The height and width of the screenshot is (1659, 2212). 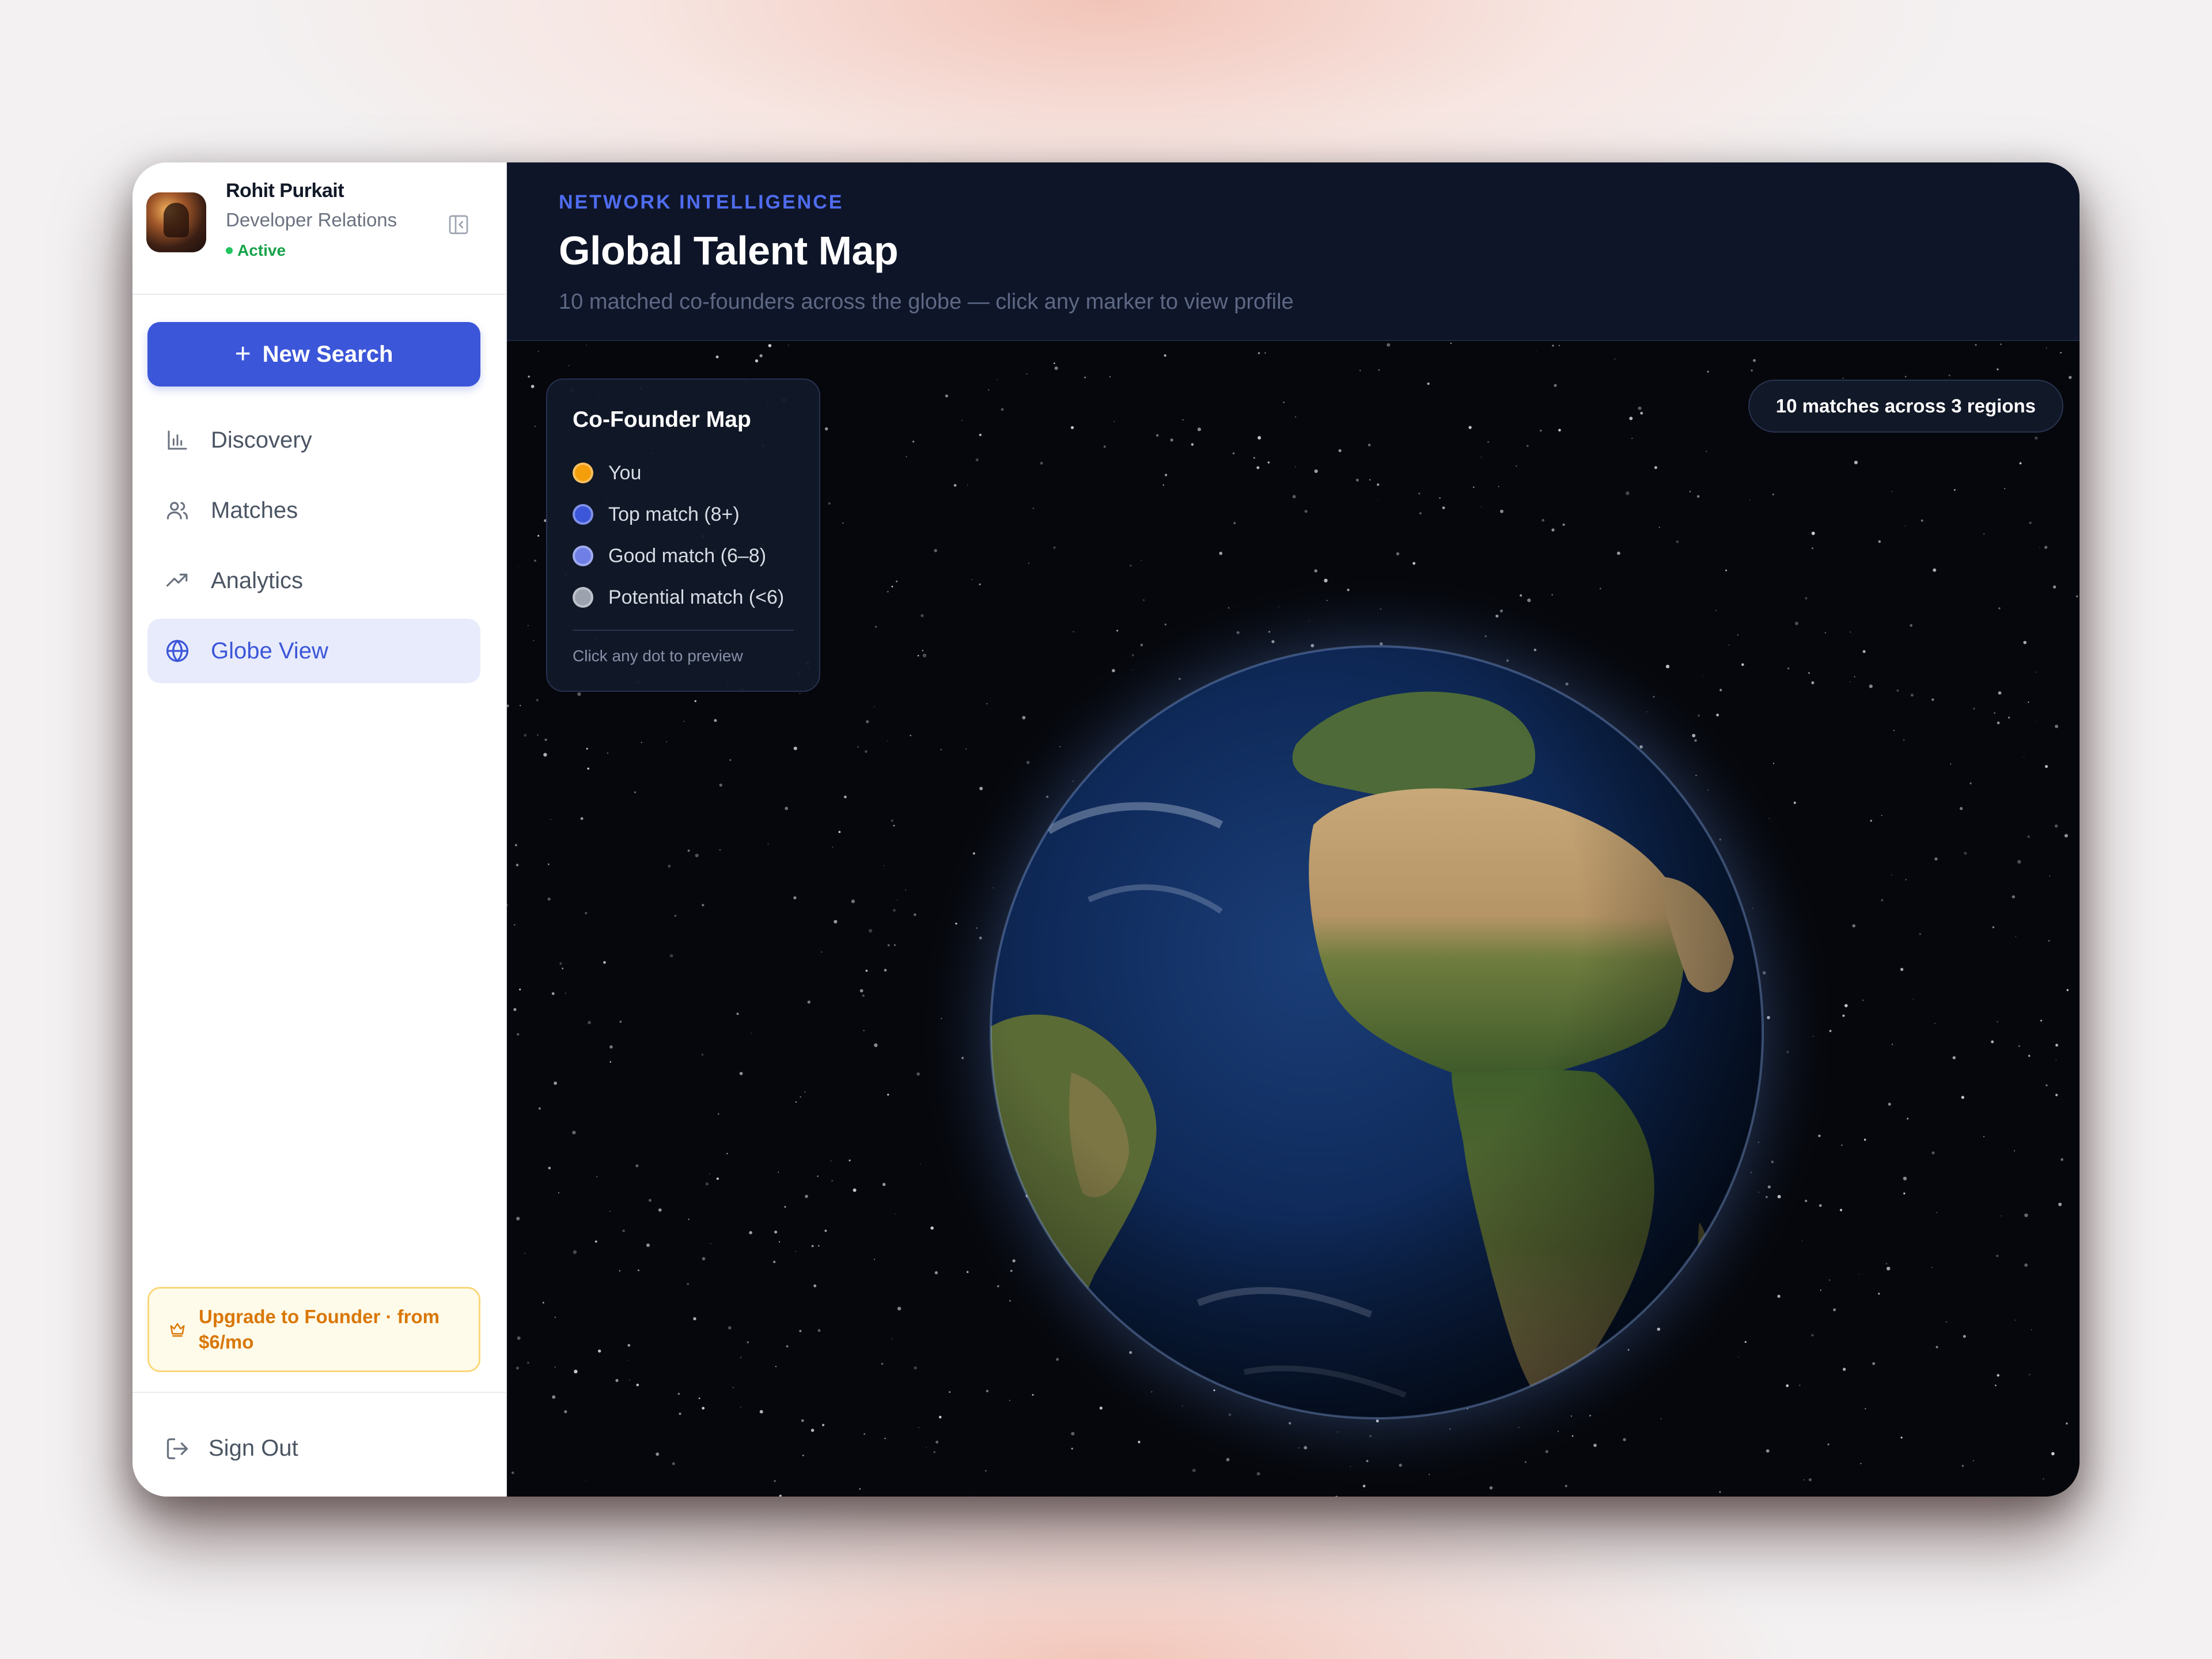 I want to click on sidebar-item-analytics: Analytics, so click(x=313, y=580).